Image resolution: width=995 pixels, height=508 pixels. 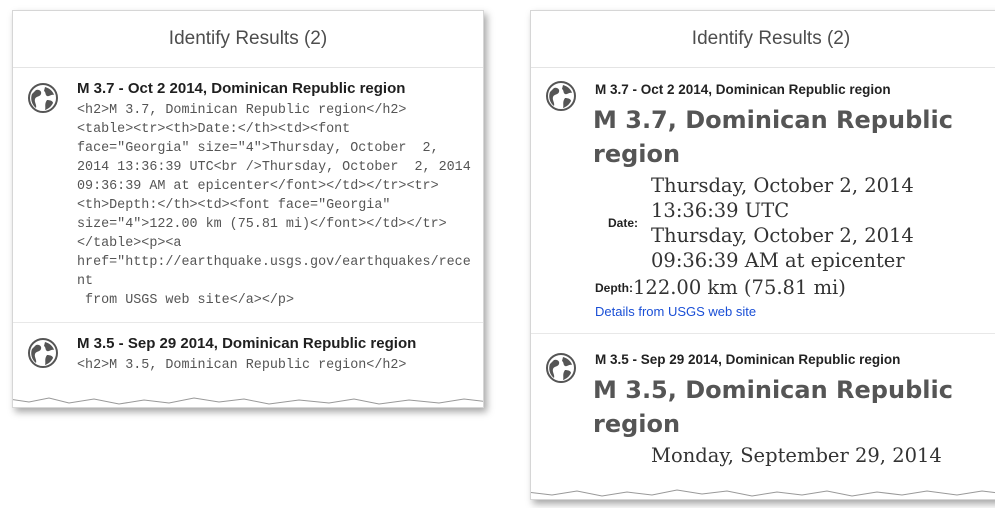 I want to click on date-line: Monday, September 29, 2014, so click(x=796, y=455).